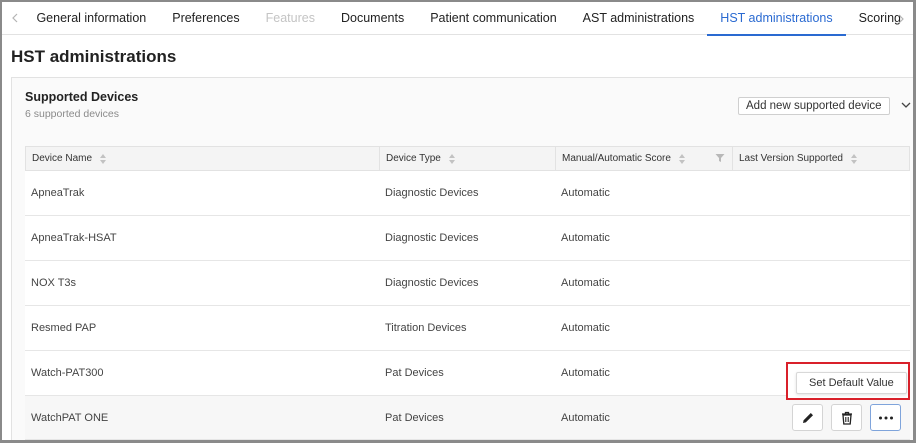 Image resolution: width=916 pixels, height=443 pixels. I want to click on column-header-score: Manual/Automatic Score, so click(644, 158).